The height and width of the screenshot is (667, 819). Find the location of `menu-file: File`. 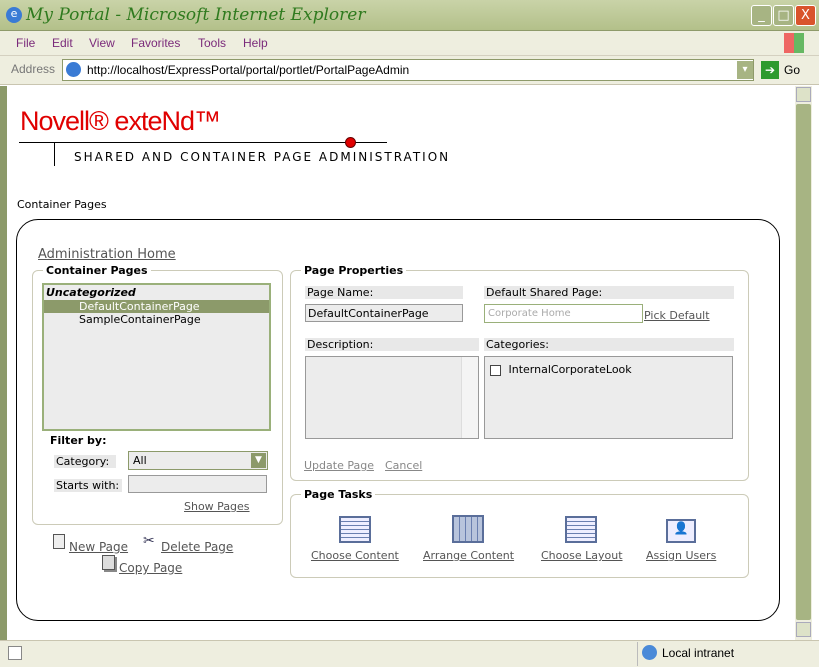

menu-file: File is located at coordinates (25, 43).